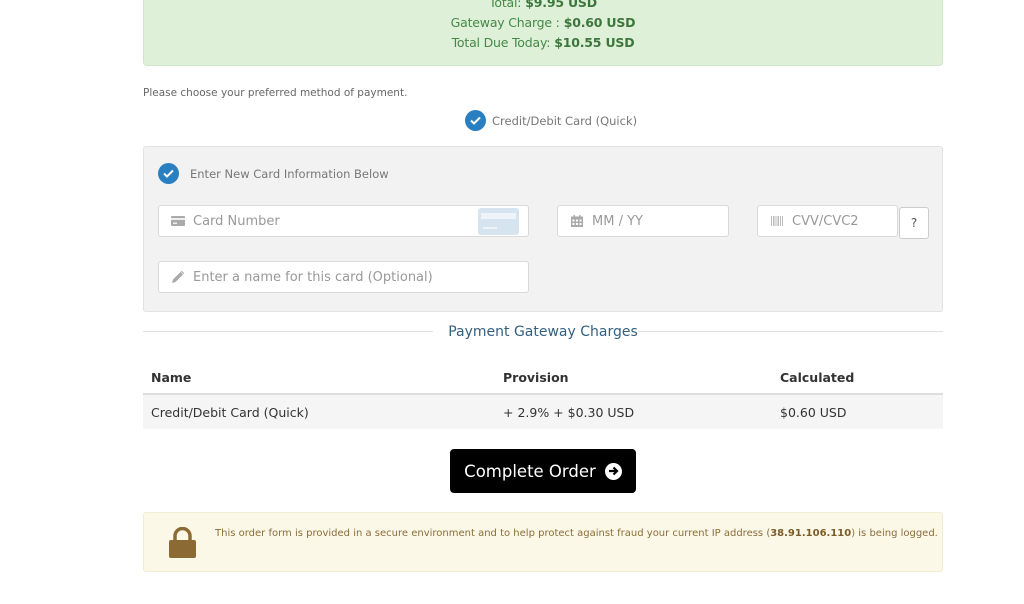 The image size is (1024, 604). I want to click on complete-order-button: Complete Order, so click(543, 471).